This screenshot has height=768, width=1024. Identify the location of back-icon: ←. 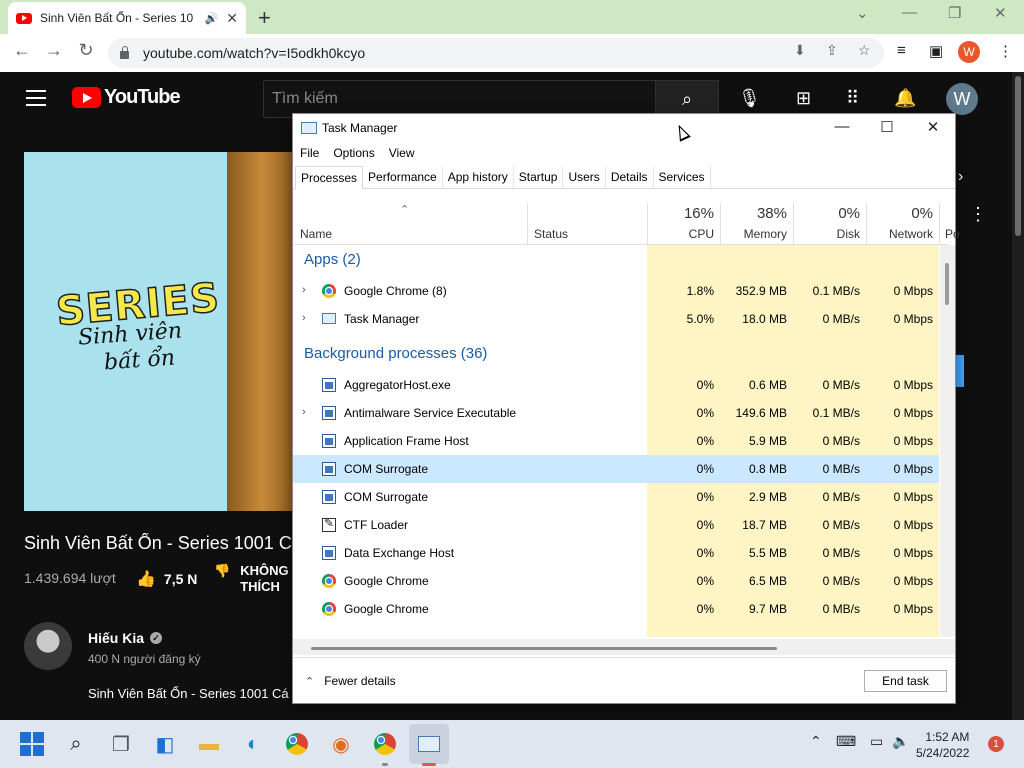
(22, 50).